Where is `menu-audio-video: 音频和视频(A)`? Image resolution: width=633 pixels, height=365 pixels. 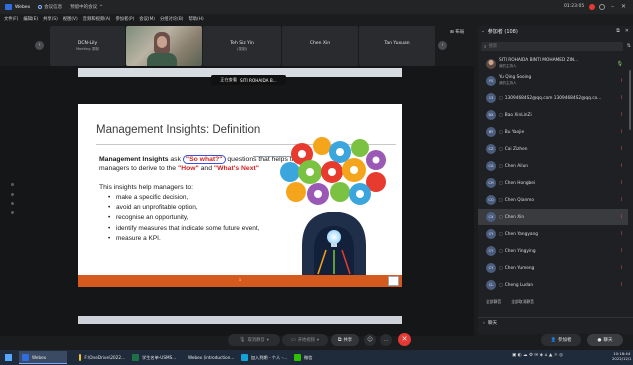 menu-audio-video: 音频和视频(A) is located at coordinates (97, 19).